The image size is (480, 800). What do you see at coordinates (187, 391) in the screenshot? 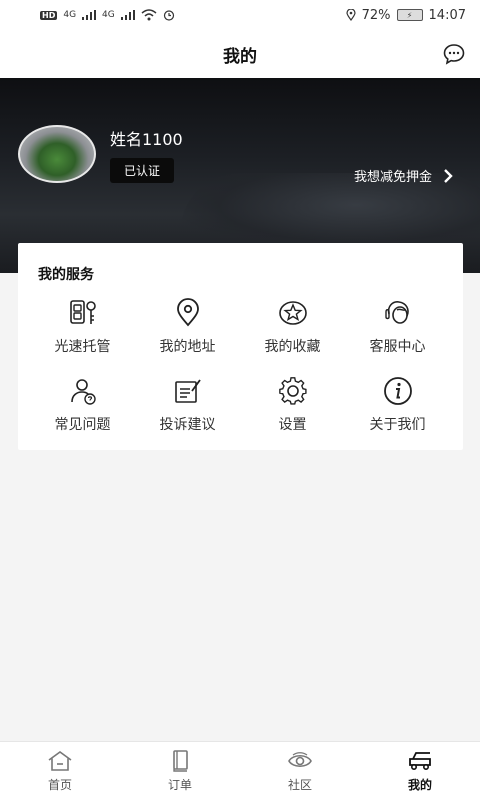
I see `feedback-edit-icon` at bounding box center [187, 391].